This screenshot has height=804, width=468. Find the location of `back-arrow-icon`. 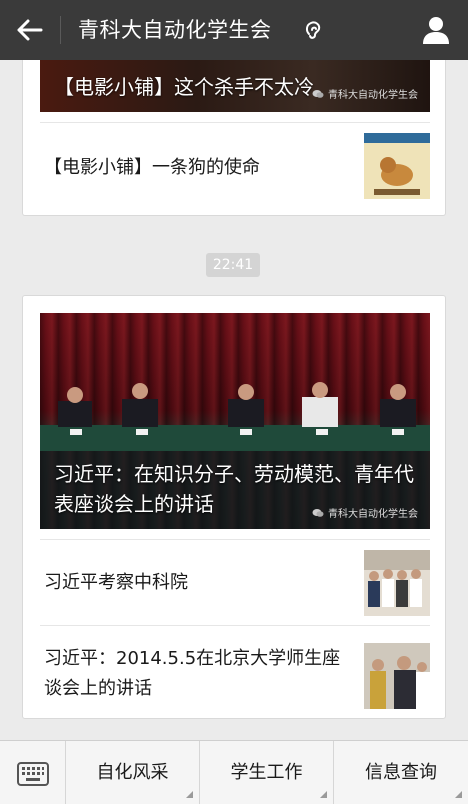

back-arrow-icon is located at coordinates (30, 30).